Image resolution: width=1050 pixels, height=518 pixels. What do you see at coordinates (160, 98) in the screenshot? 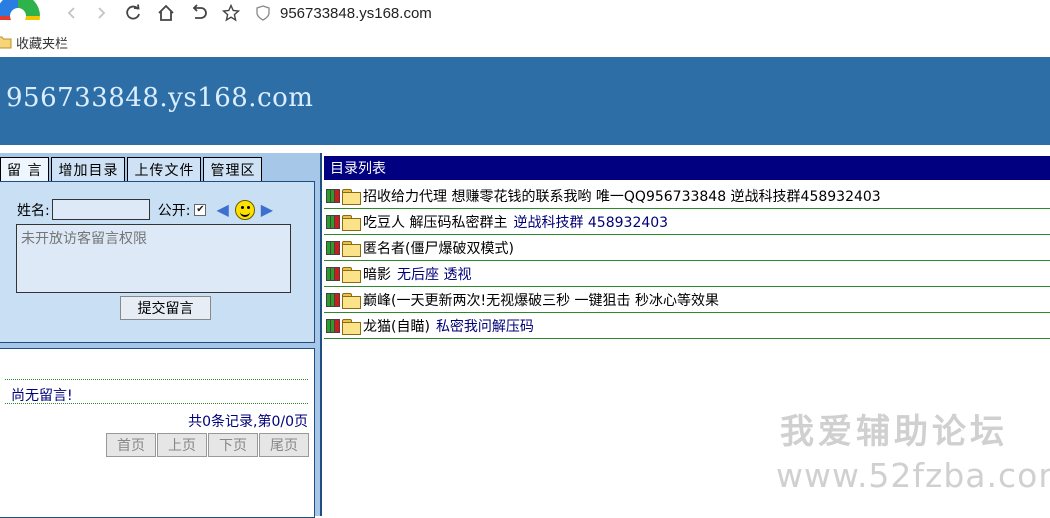
I see `site-title: 956733848.ys168.com` at bounding box center [160, 98].